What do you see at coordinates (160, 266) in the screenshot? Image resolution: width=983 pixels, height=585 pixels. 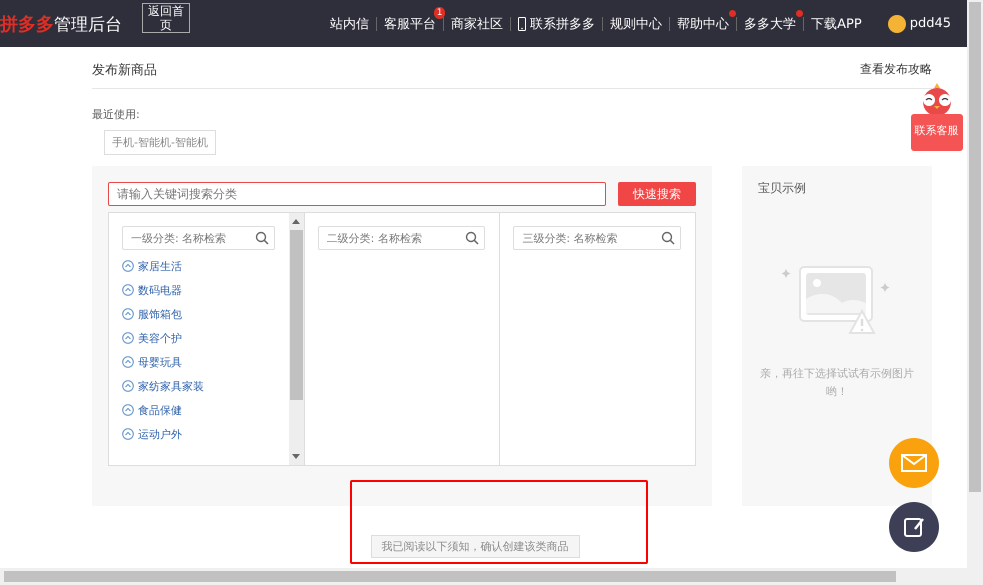 I see `category-name: 家居生活` at bounding box center [160, 266].